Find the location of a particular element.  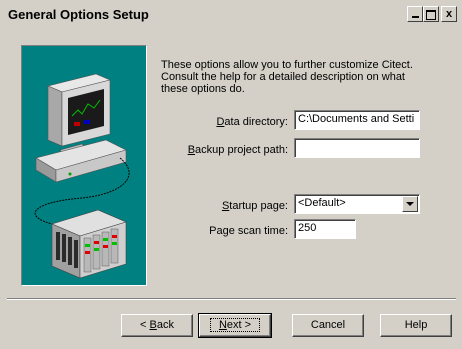

minimize-icon is located at coordinates (415, 17).